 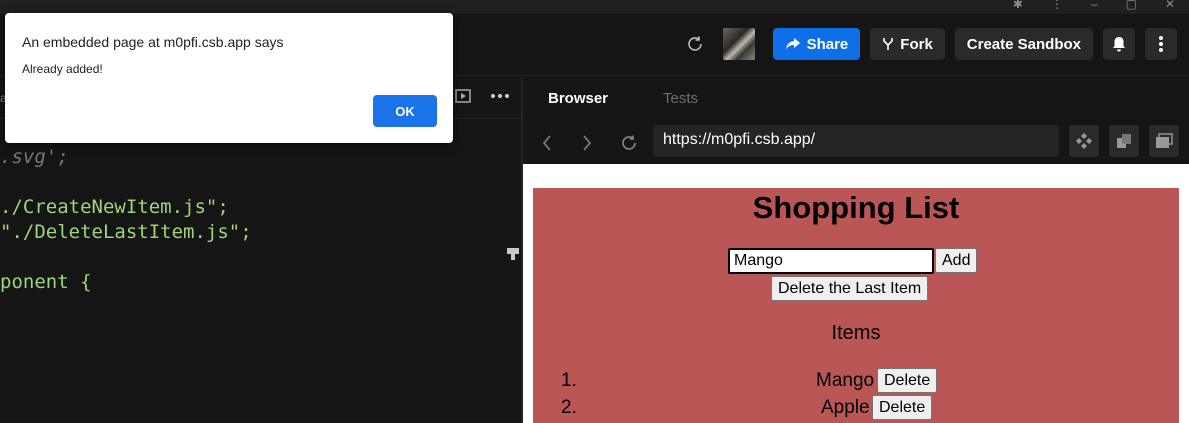 I want to click on more-vertical-icon, so click(x=1161, y=44).